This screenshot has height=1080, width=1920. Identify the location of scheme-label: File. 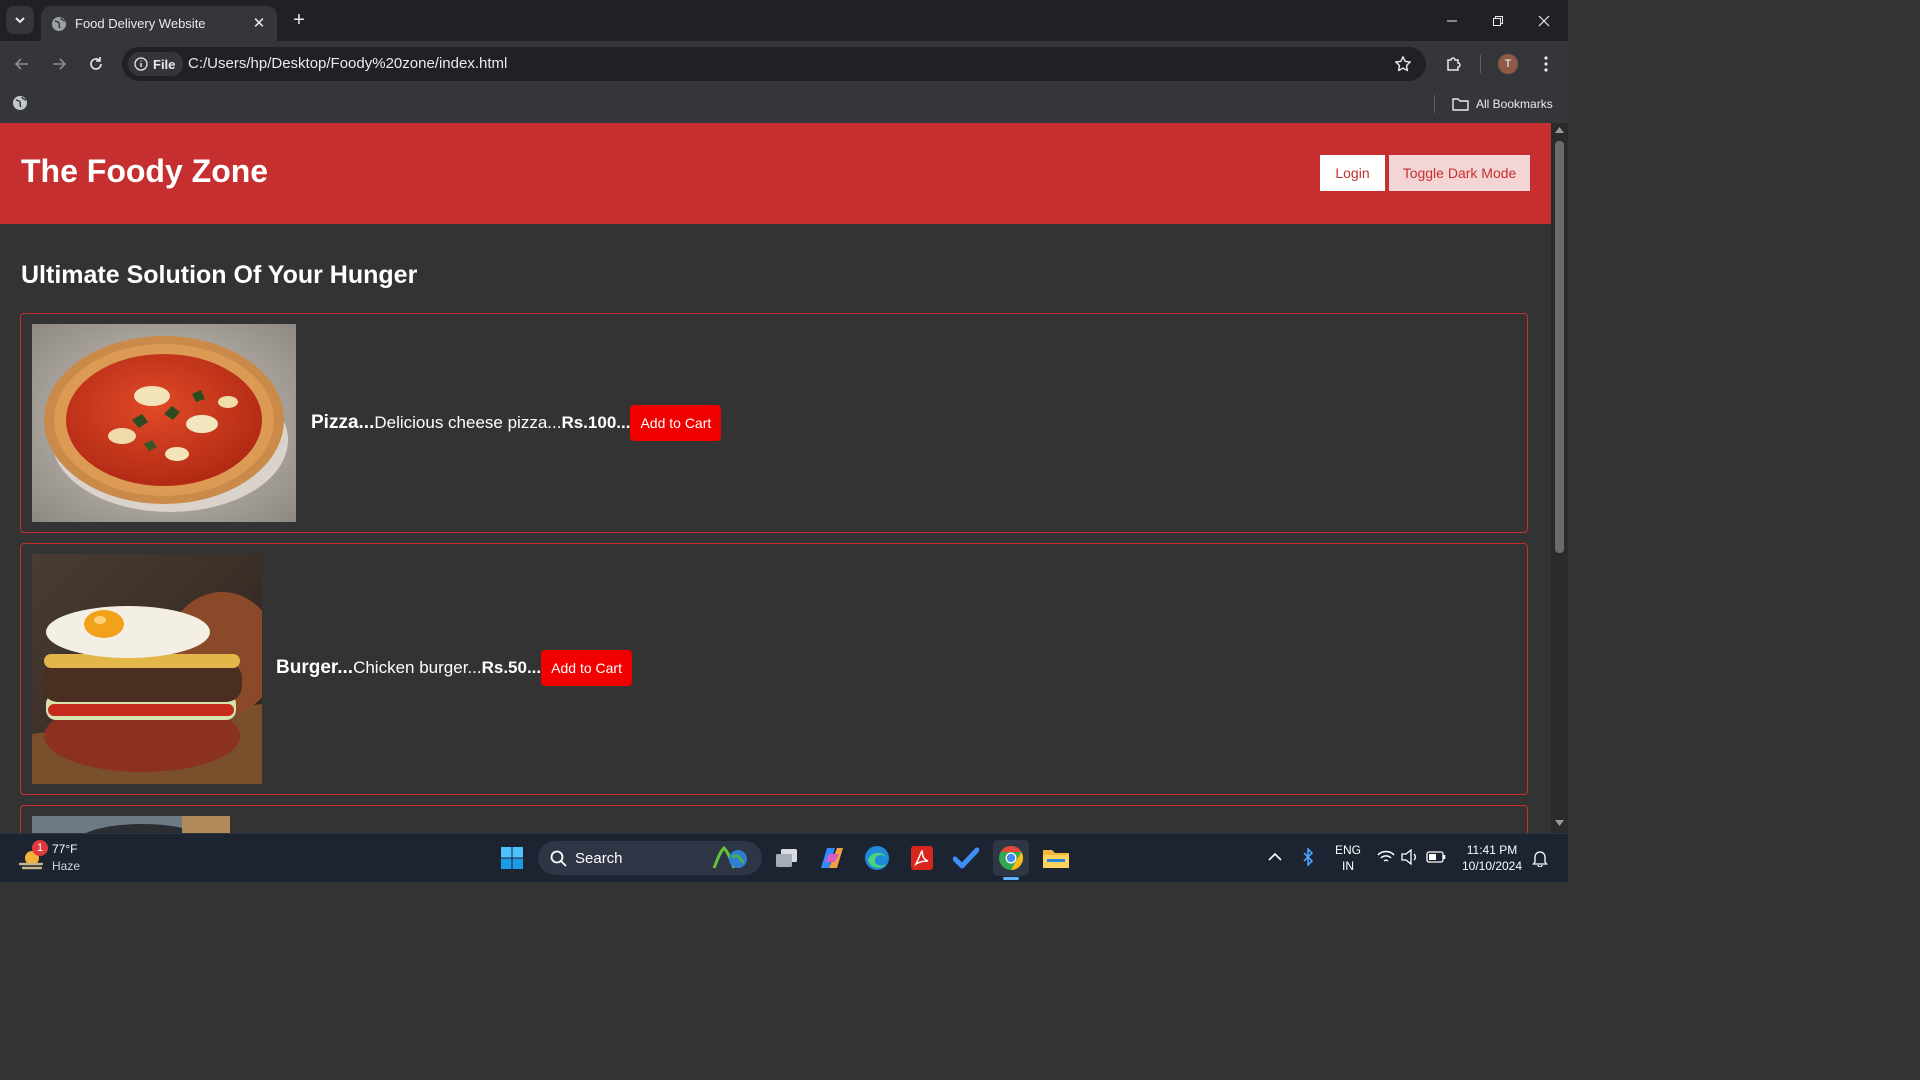
(164, 64).